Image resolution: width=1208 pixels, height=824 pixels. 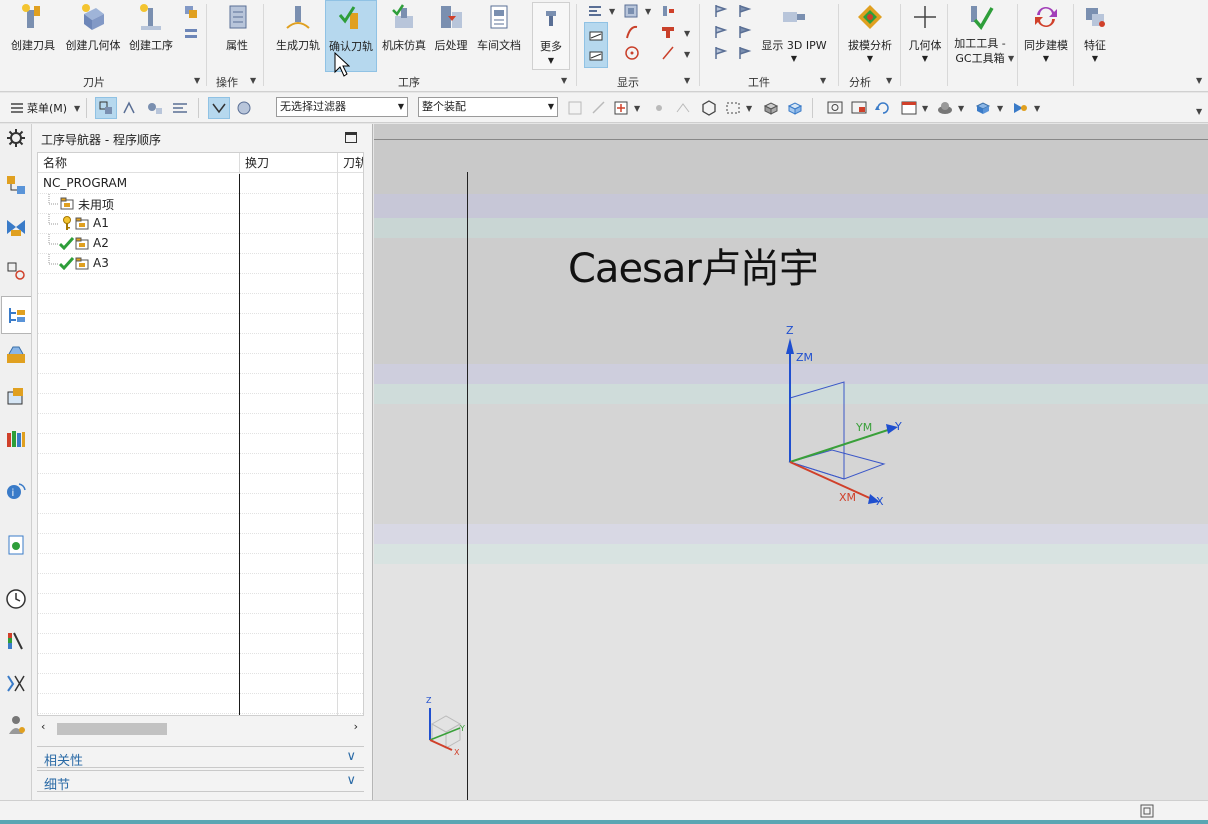 I want to click on snap-endpoint-icon, so click(x=599, y=108).